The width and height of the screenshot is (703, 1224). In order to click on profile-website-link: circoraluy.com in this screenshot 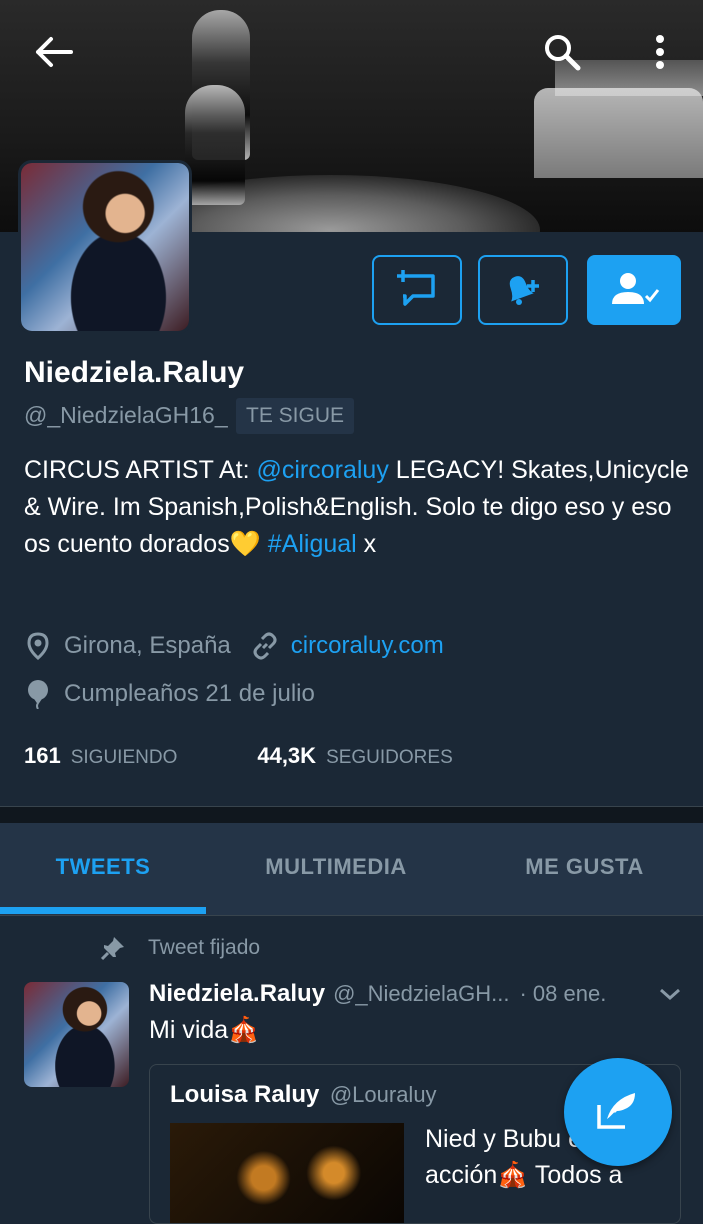, I will do `click(367, 646)`.